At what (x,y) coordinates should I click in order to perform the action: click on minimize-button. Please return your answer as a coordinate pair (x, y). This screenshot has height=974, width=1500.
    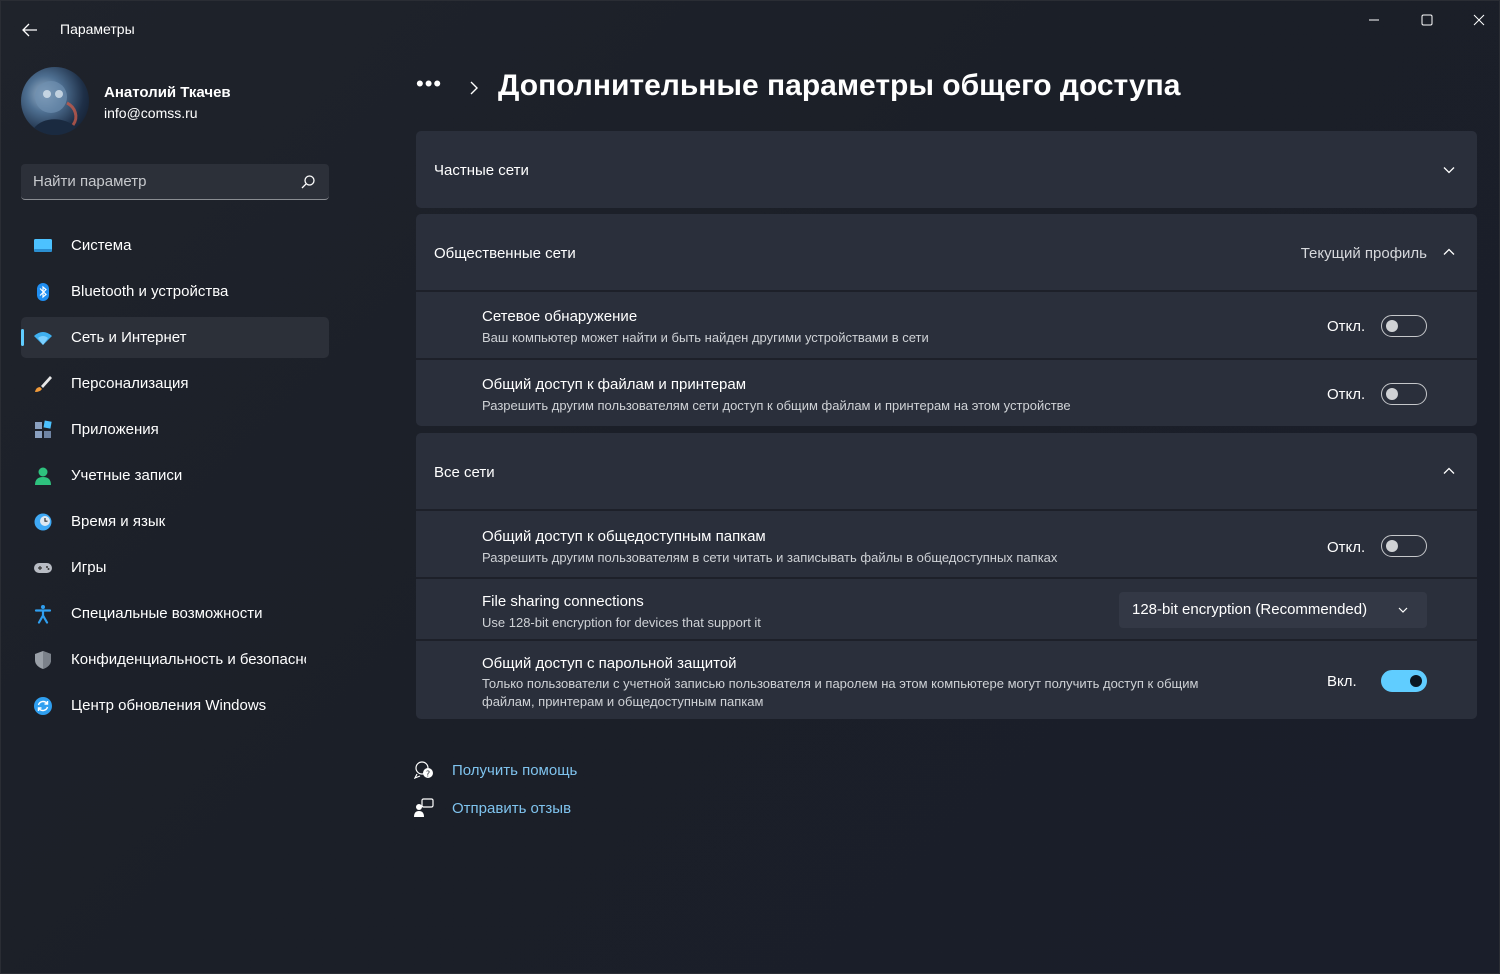
    Looking at the image, I should click on (1374, 20).